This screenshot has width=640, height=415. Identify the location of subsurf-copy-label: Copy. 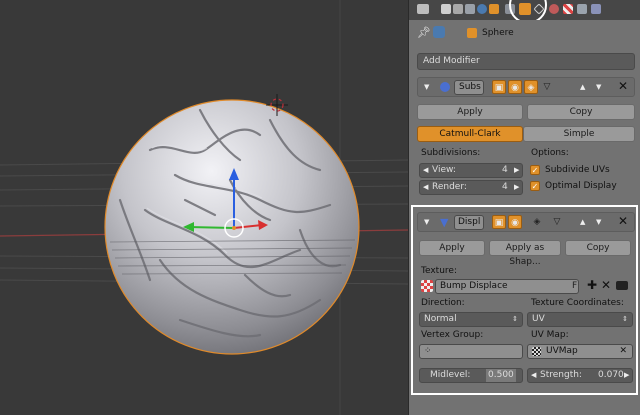
(581, 112).